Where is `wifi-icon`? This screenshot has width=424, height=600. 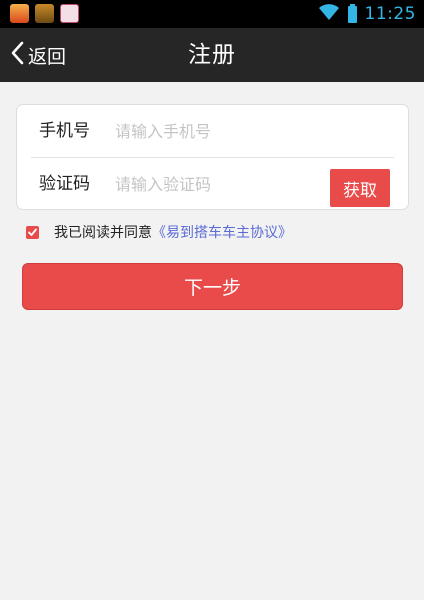 wifi-icon is located at coordinates (329, 14).